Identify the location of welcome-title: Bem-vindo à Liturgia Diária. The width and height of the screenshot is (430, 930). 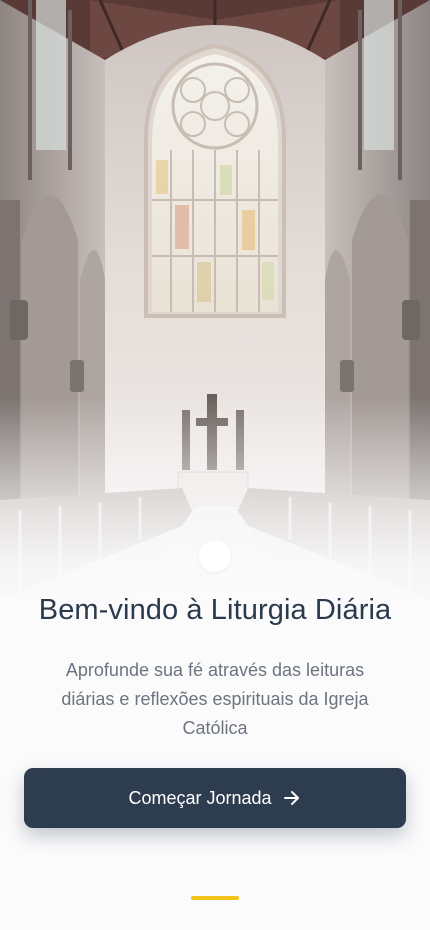
(215, 610).